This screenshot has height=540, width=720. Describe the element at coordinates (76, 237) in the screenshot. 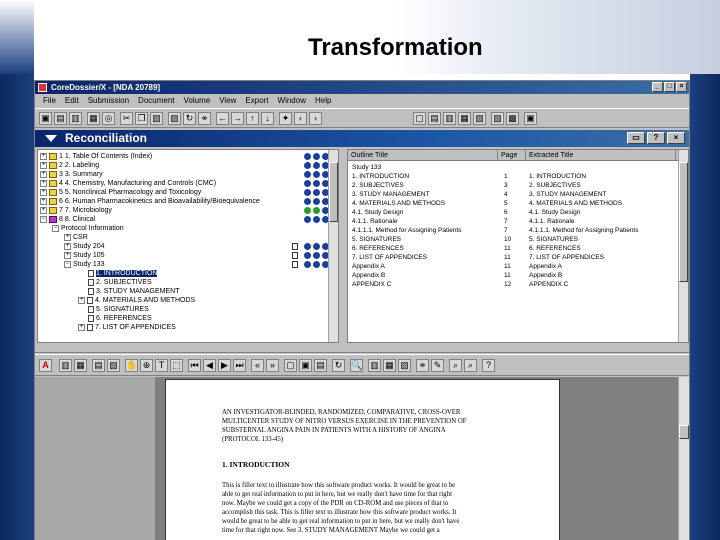

I see `tree-item: + CSR` at that location.